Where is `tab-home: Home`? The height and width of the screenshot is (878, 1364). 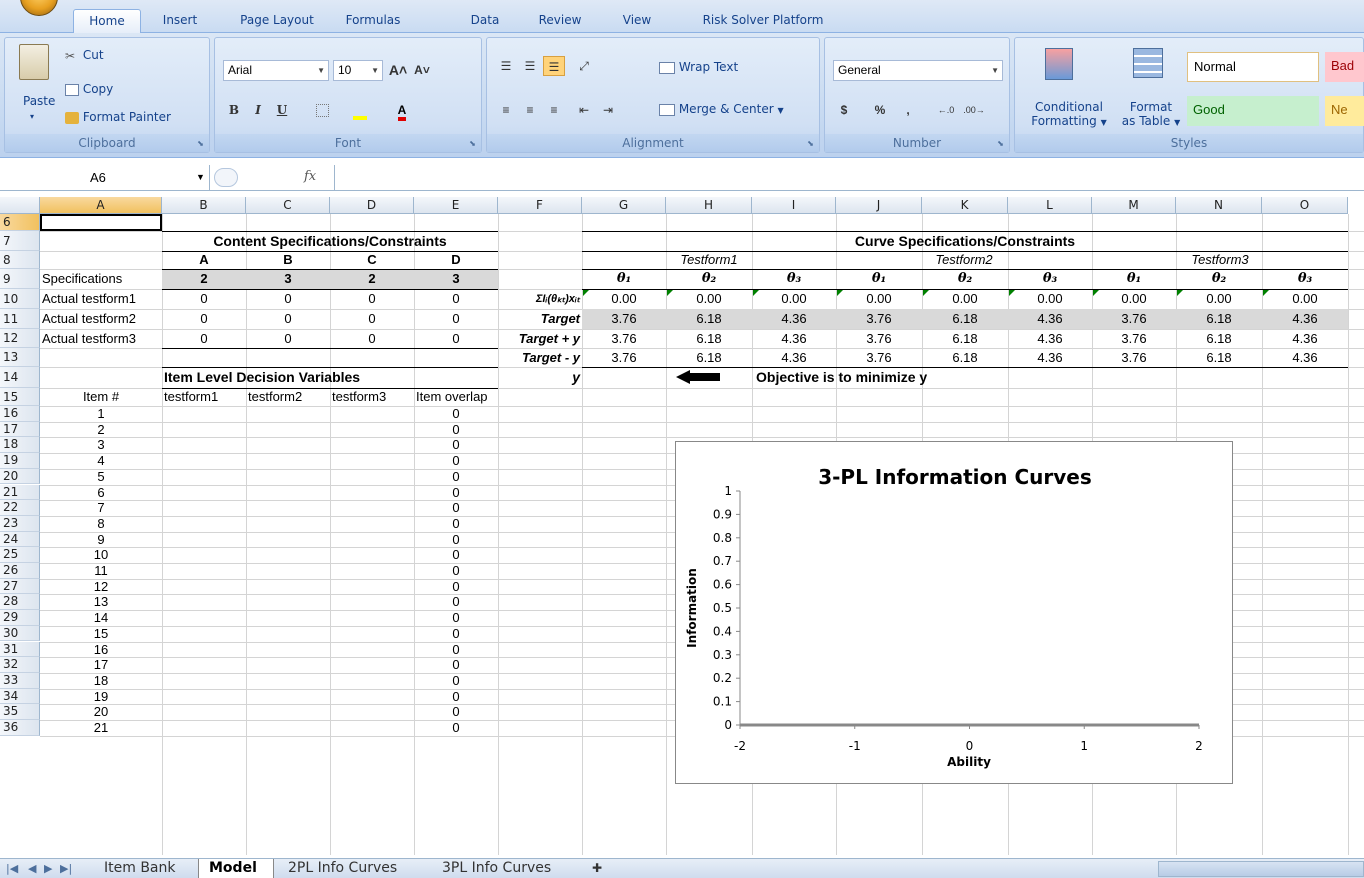
tab-home: Home is located at coordinates (107, 21).